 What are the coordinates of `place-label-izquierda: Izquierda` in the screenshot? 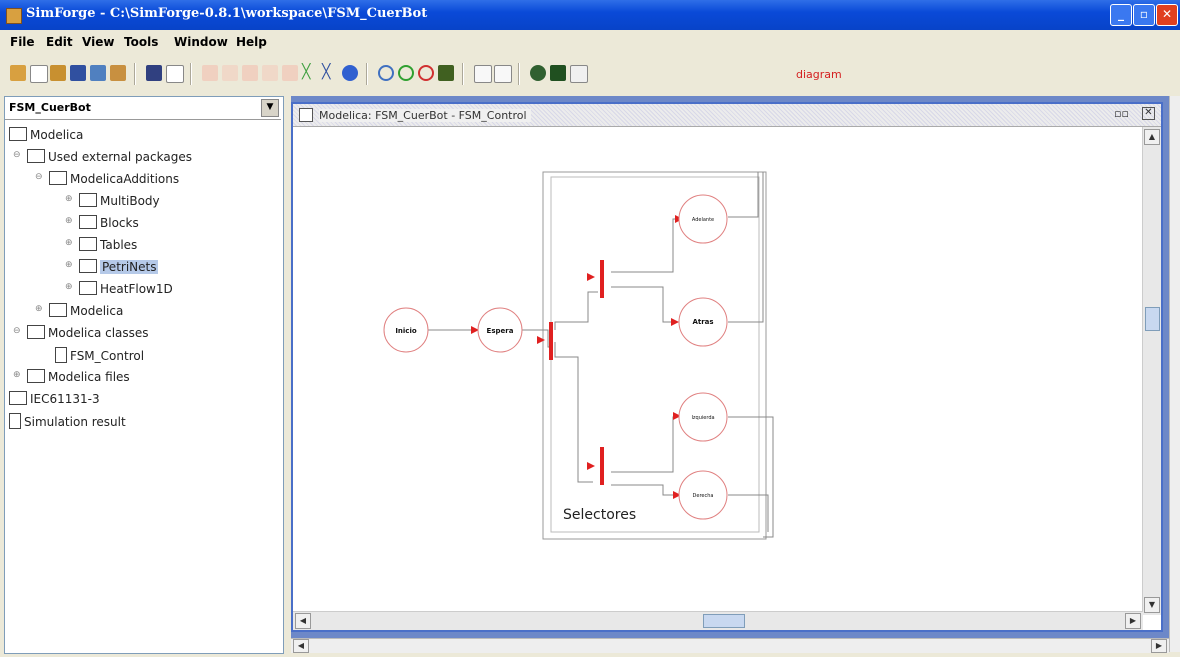 It's located at (702, 418).